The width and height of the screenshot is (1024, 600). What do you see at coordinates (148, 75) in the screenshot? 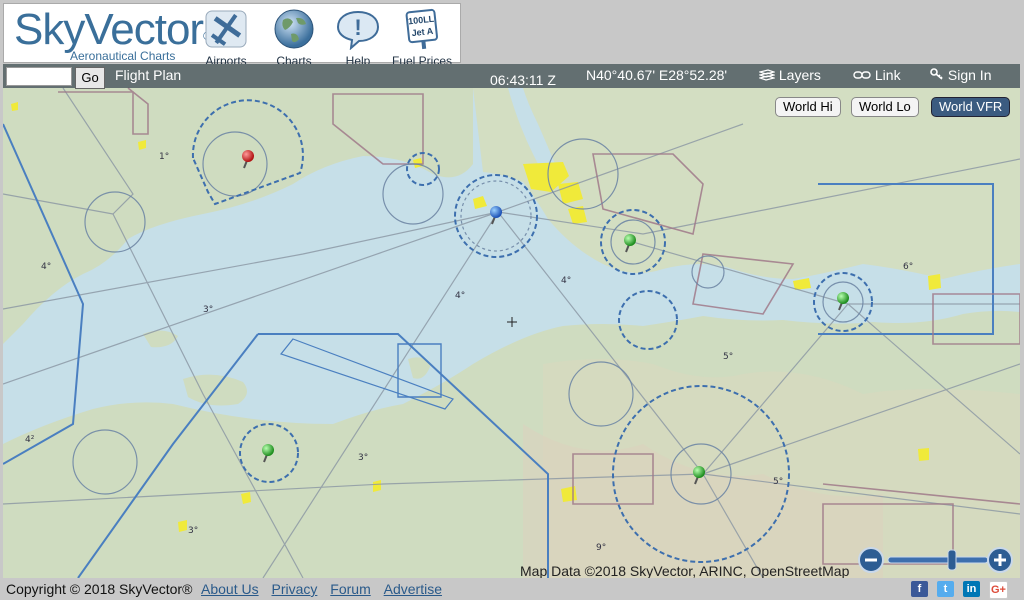
I see `flight-plan-button: Flight Plan` at bounding box center [148, 75].